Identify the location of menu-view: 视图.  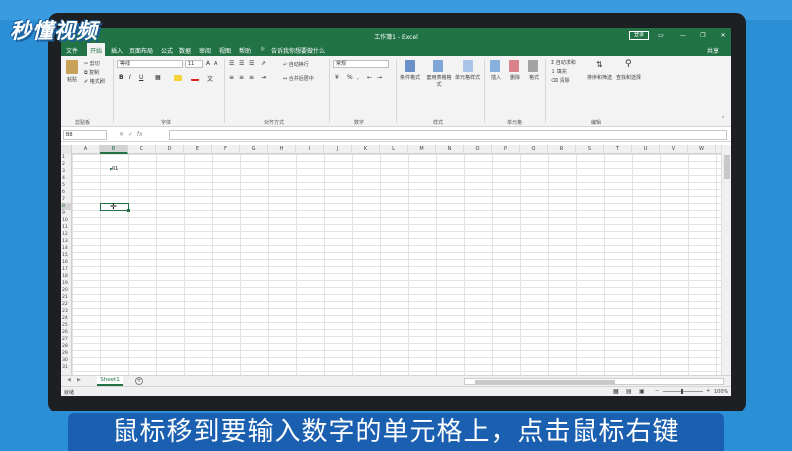
(225, 50).